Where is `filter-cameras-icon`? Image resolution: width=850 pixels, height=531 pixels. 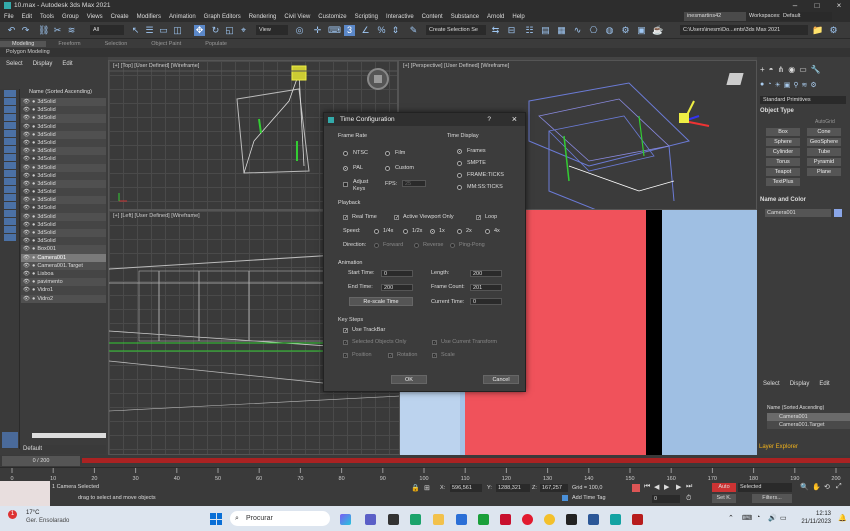 filter-cameras-icon is located at coordinates (10, 117).